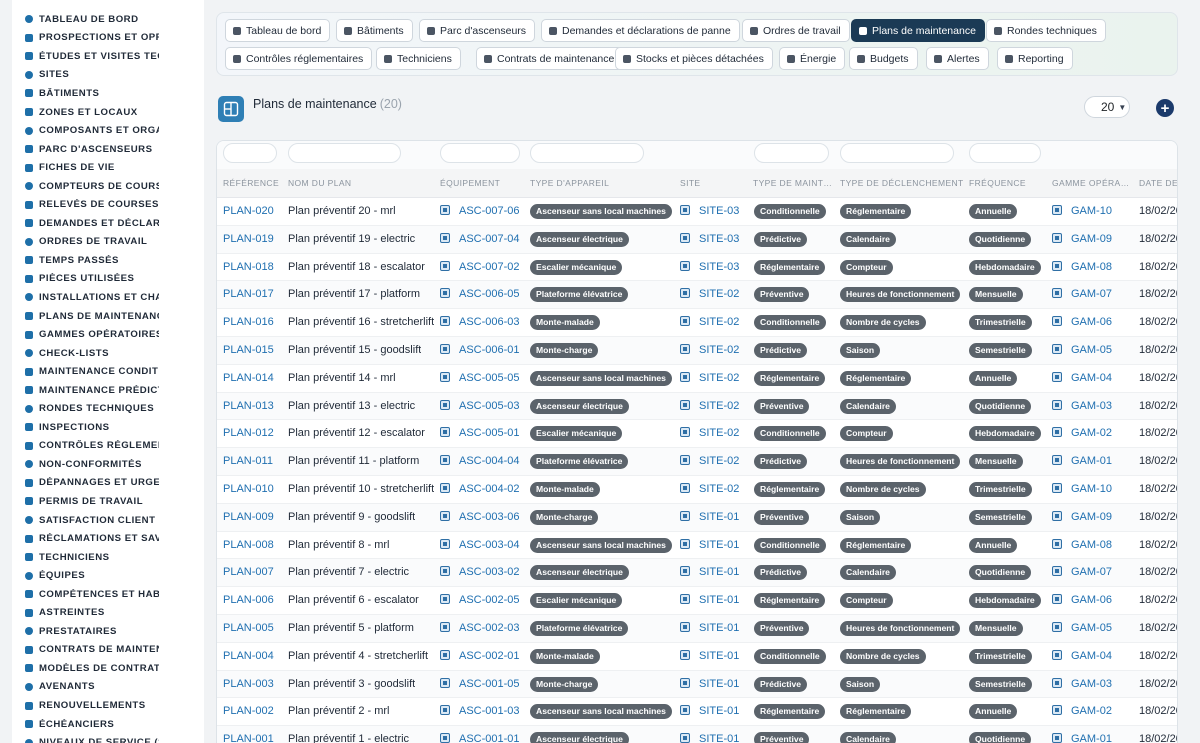  Describe the element at coordinates (248, 322) in the screenshot. I see `plan-reference-link: PLAN-016` at that location.